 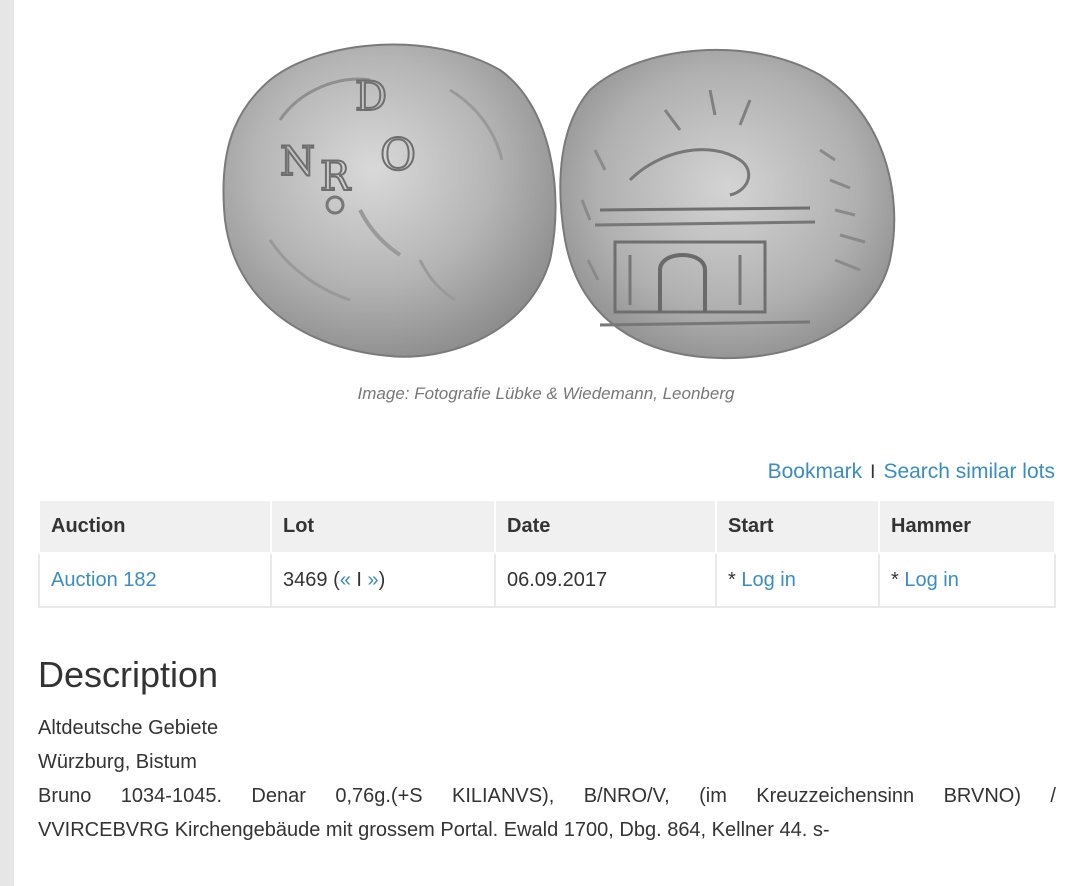 I want to click on lot-nav-open: (, so click(x=336, y=579).